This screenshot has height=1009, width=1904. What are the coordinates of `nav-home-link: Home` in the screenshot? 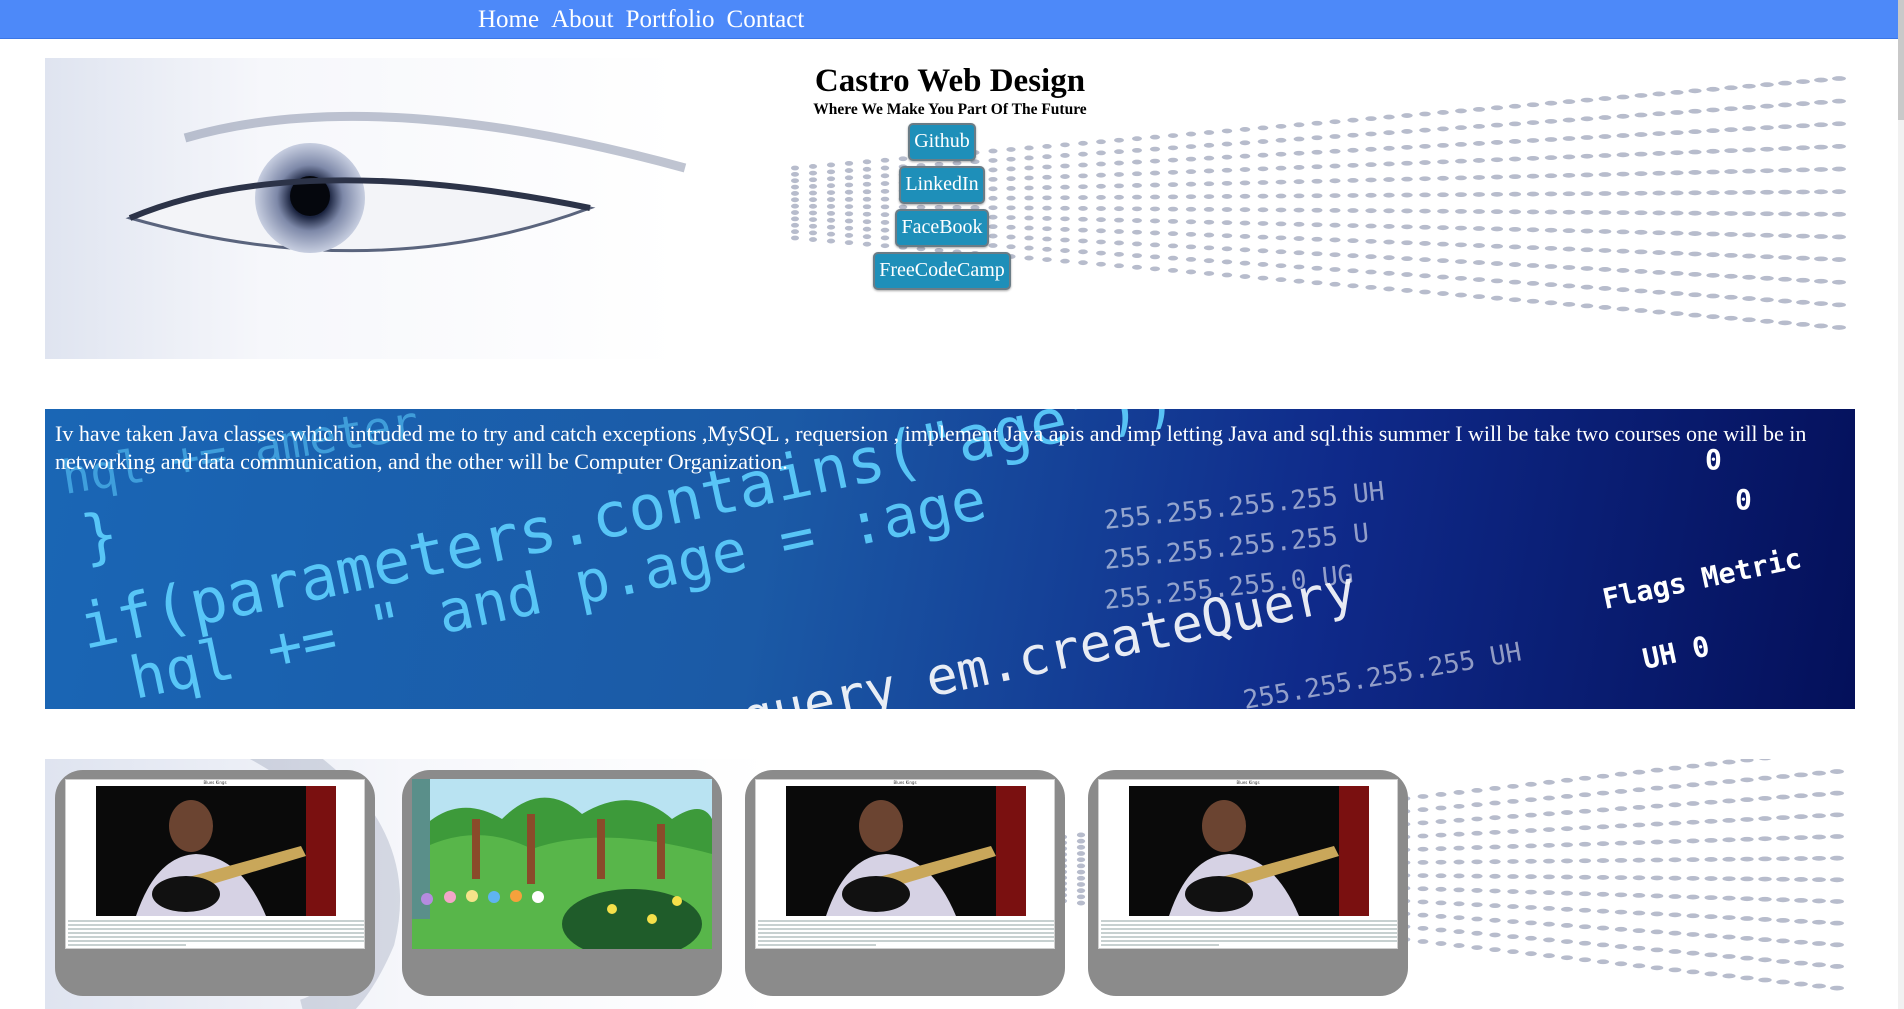 It's located at (508, 20).